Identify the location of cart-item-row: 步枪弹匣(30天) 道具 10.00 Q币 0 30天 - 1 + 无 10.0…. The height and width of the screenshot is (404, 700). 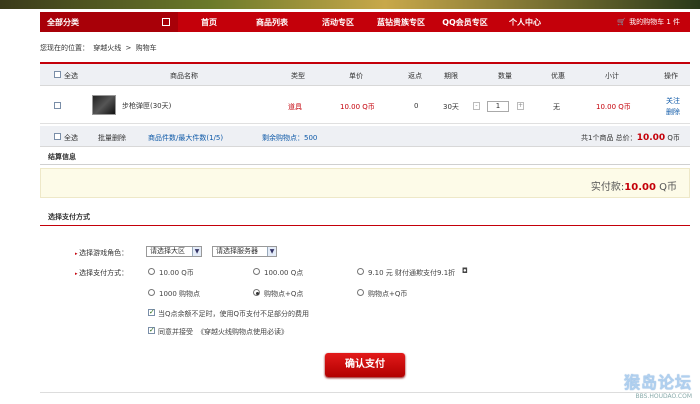
(365, 105).